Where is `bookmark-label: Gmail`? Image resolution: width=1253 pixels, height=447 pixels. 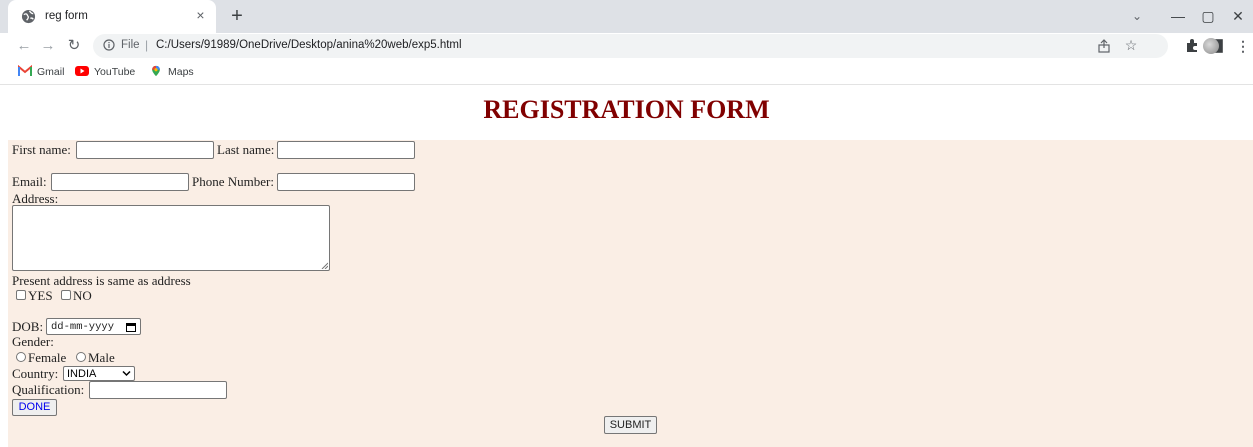
bookmark-label: Gmail is located at coordinates (51, 72).